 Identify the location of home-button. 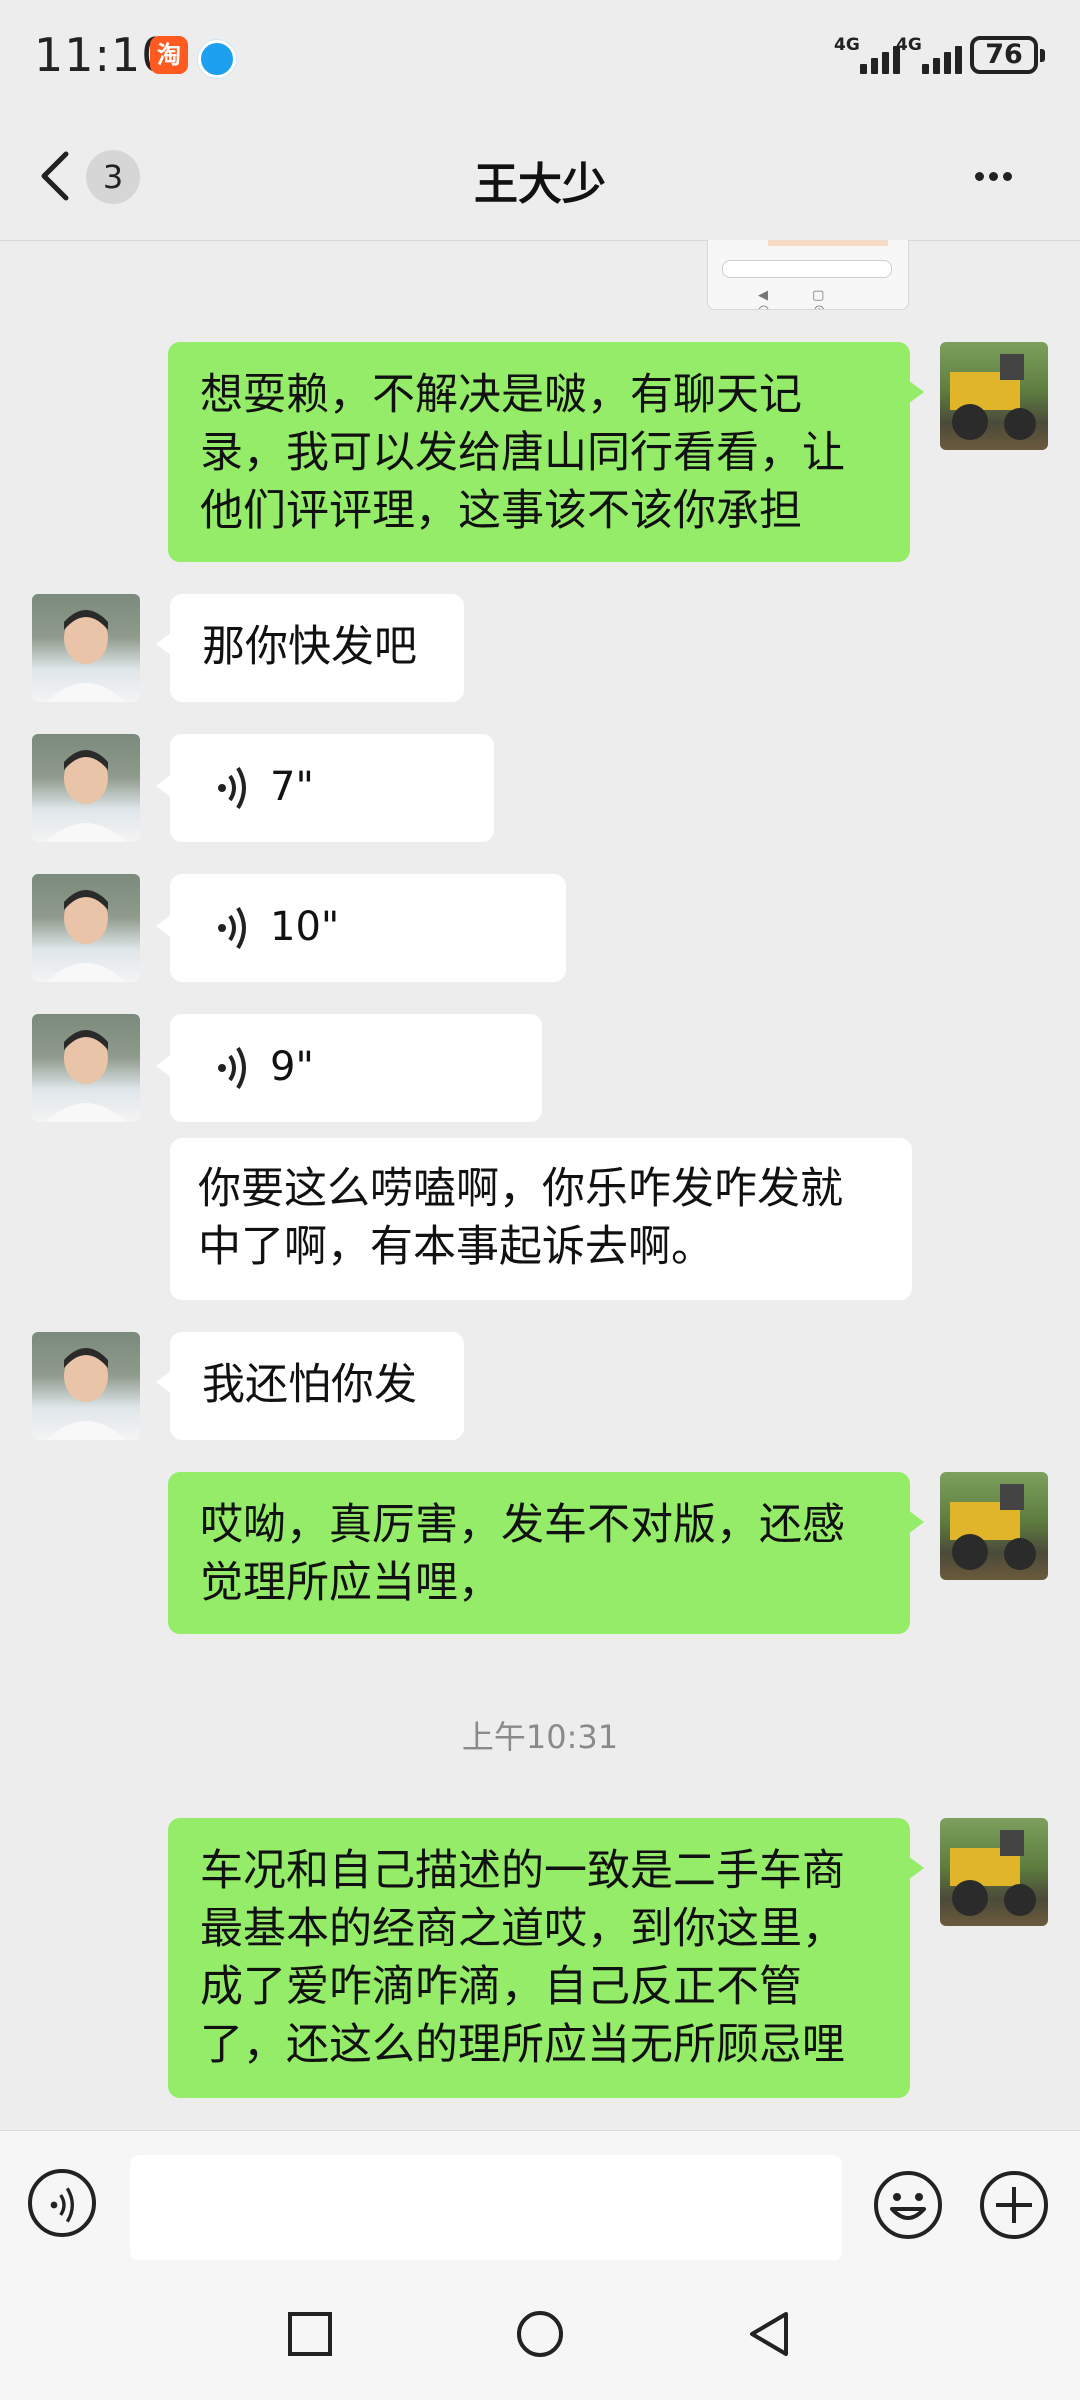
(540, 2334).